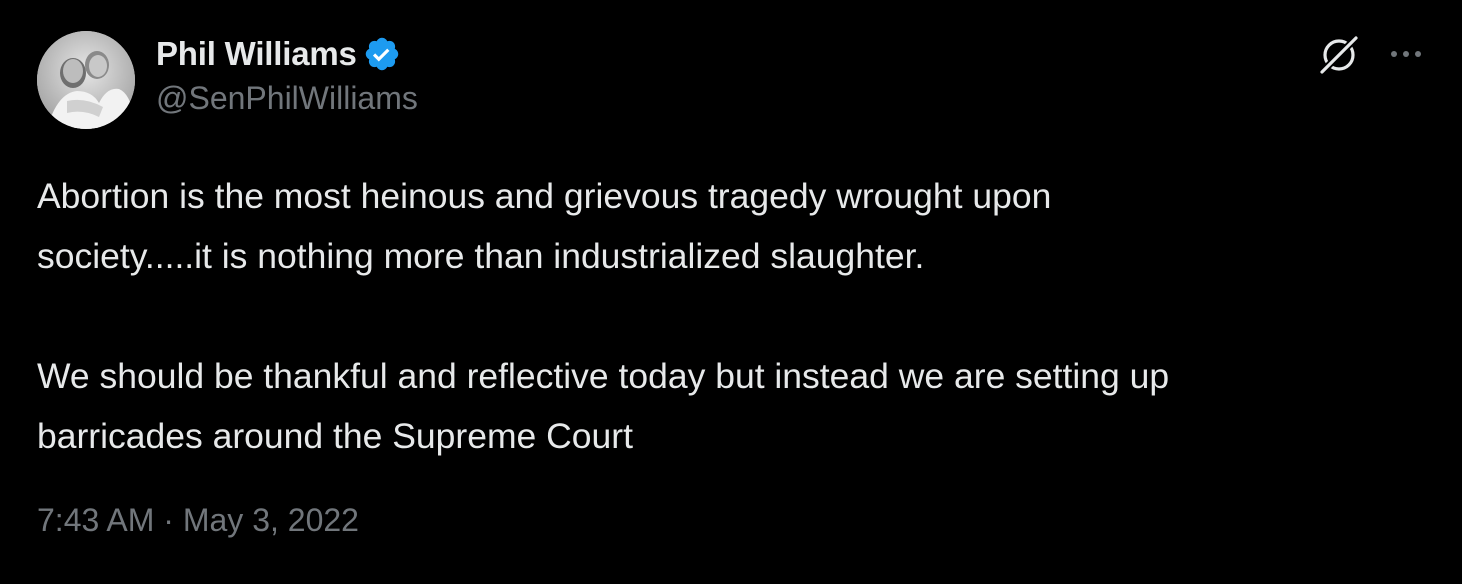 The image size is (1462, 584). Describe the element at coordinates (1339, 55) in the screenshot. I see `grok-icon` at that location.